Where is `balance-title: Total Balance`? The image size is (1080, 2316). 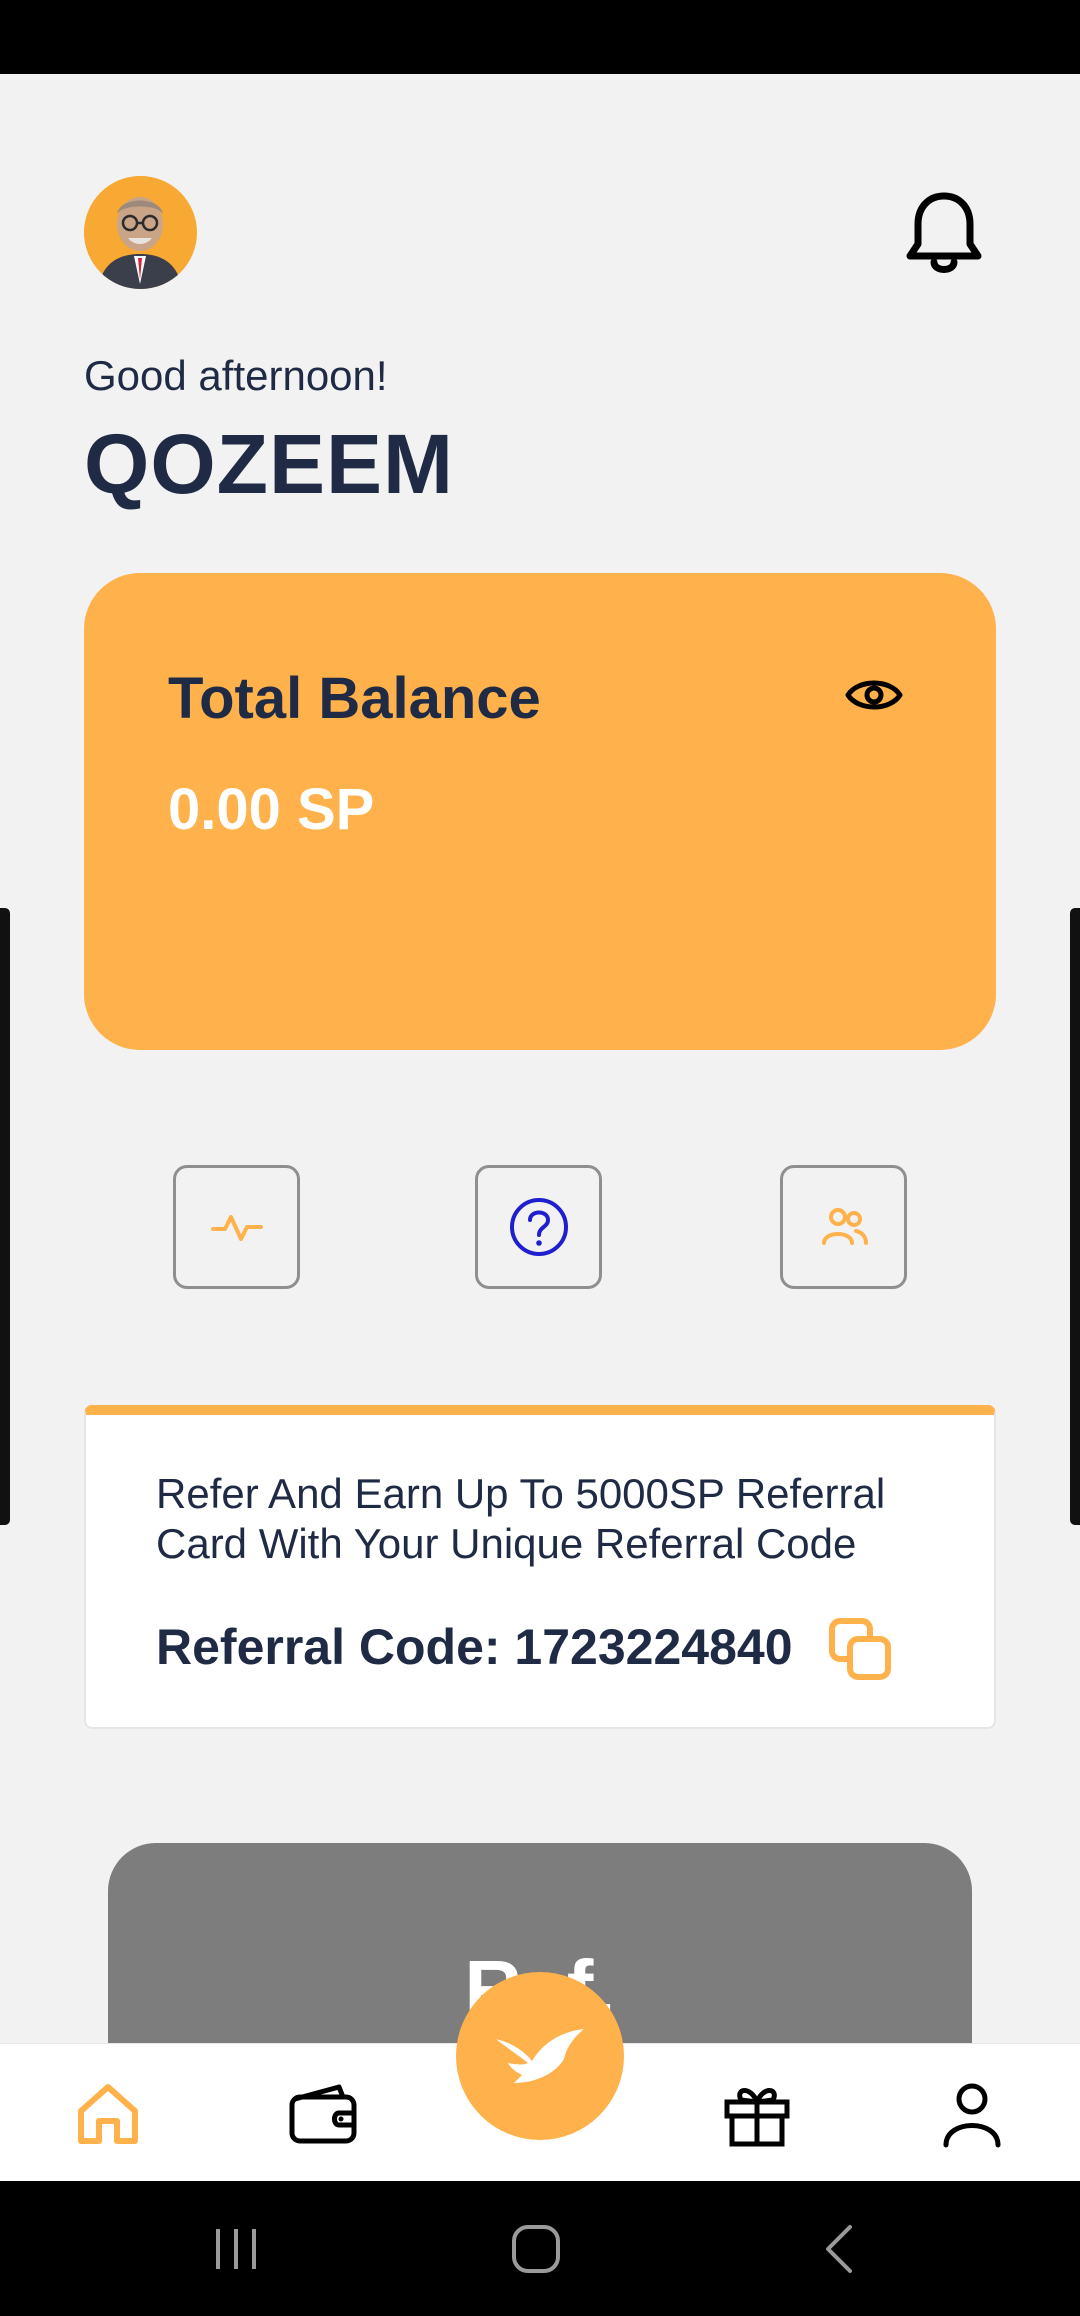
balance-title: Total Balance is located at coordinates (354, 698).